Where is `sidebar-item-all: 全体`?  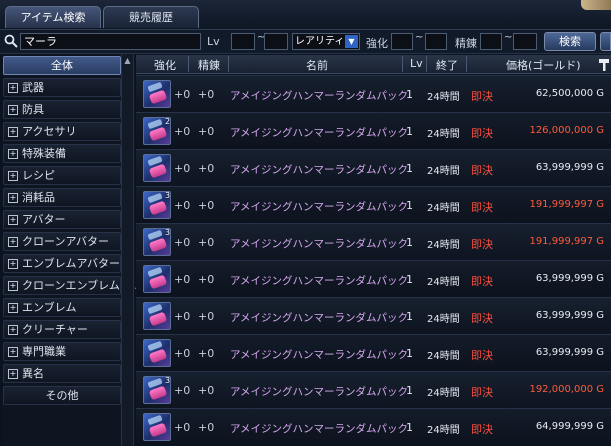 sidebar-item-all: 全体 is located at coordinates (62, 65).